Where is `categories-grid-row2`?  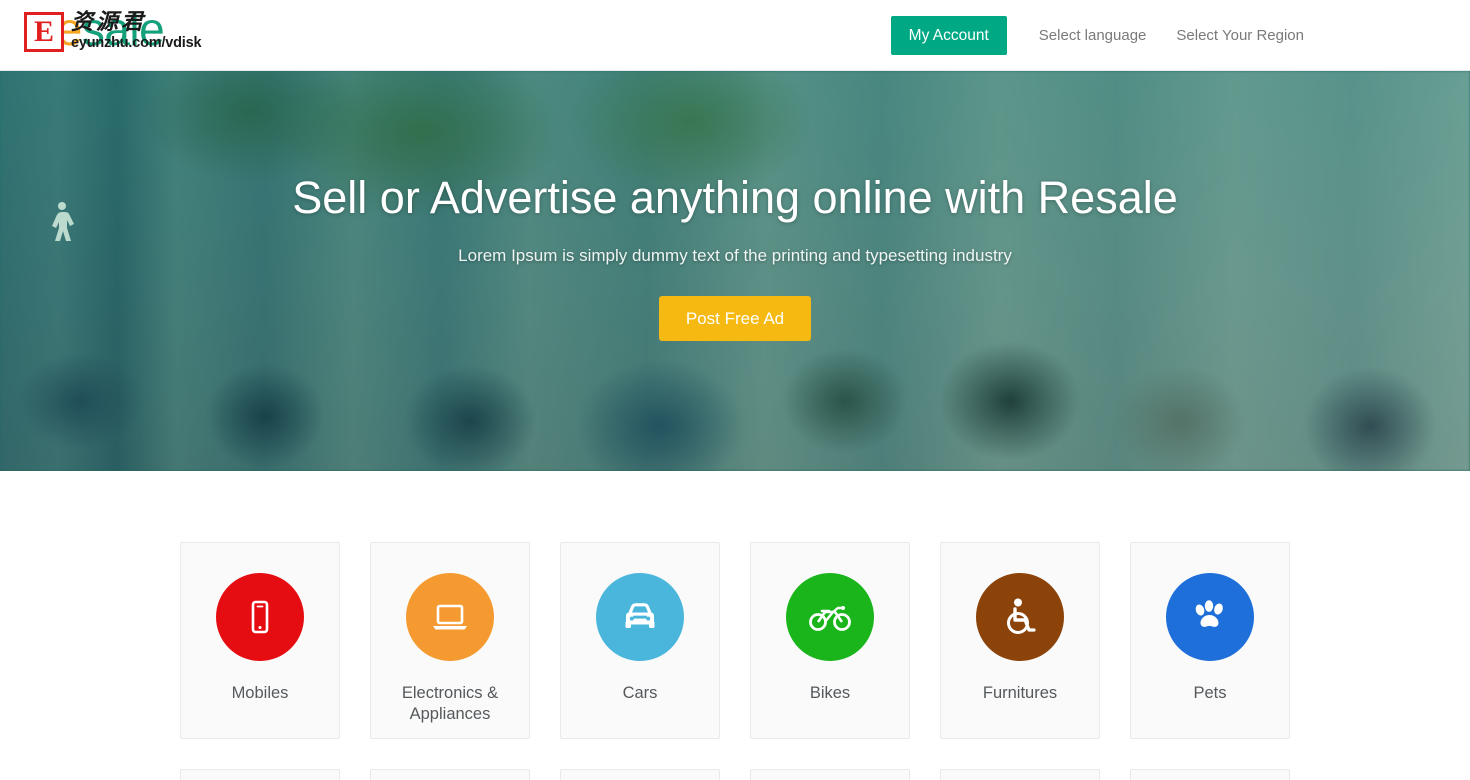
categories-grid-row2 is located at coordinates (735, 774).